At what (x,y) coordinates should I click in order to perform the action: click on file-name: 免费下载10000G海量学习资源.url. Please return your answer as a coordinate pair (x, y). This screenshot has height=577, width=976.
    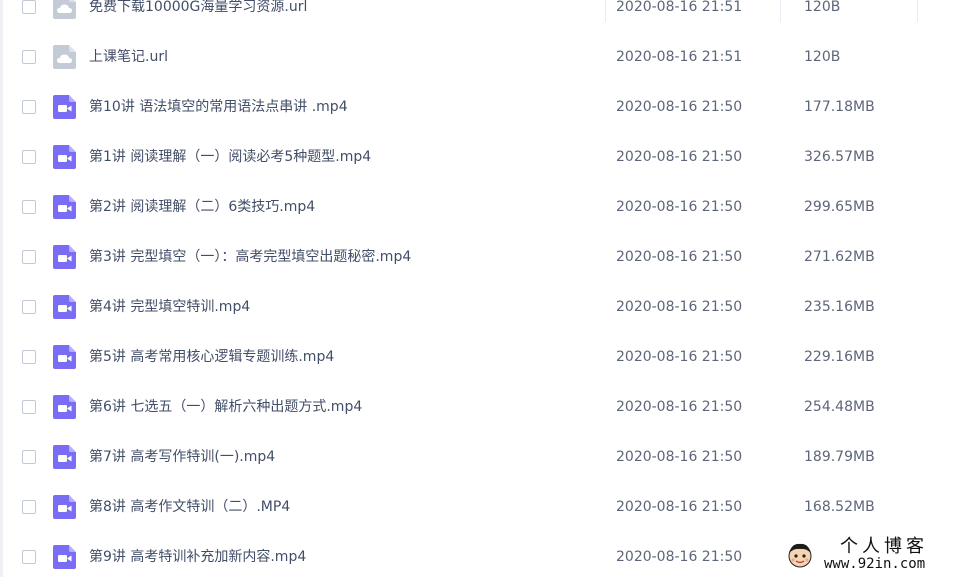
    Looking at the image, I should click on (198, 8).